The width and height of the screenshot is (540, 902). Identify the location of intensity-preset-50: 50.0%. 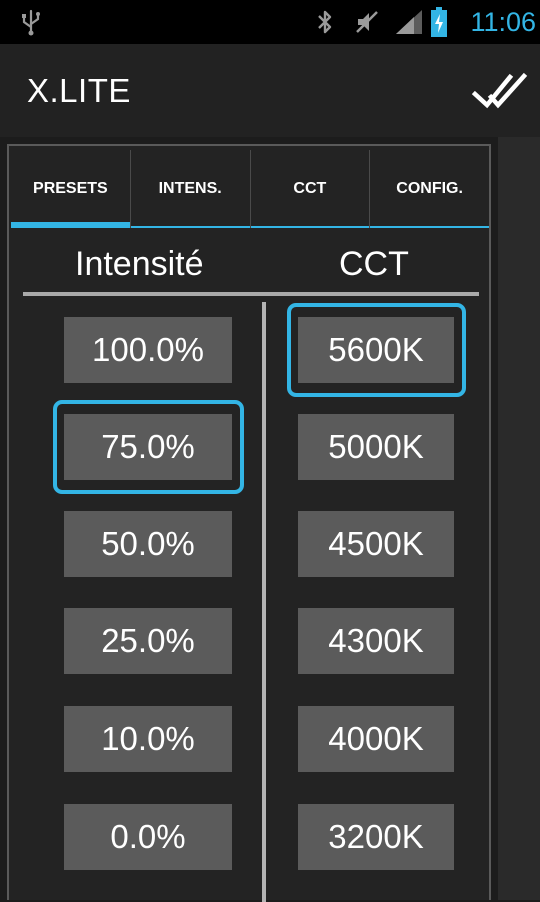
(148, 544).